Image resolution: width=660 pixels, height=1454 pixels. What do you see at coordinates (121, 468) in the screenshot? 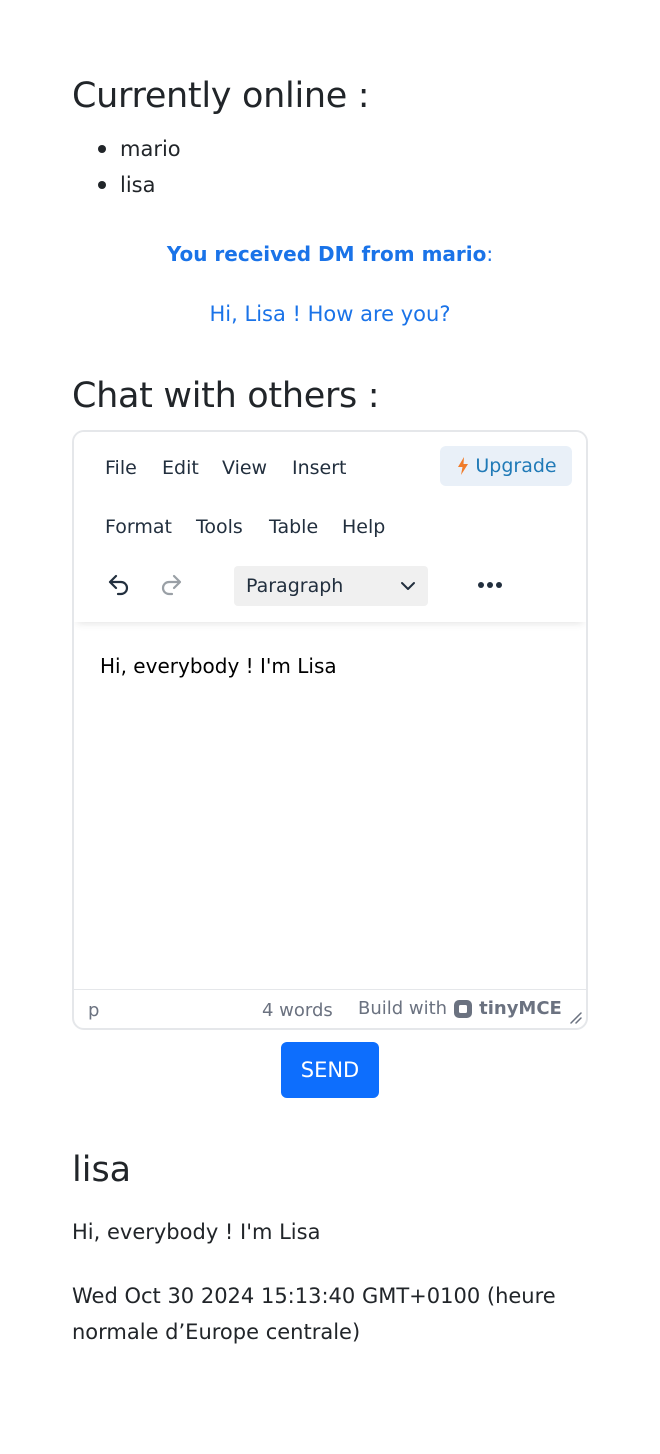
I see `menu-file: File` at bounding box center [121, 468].